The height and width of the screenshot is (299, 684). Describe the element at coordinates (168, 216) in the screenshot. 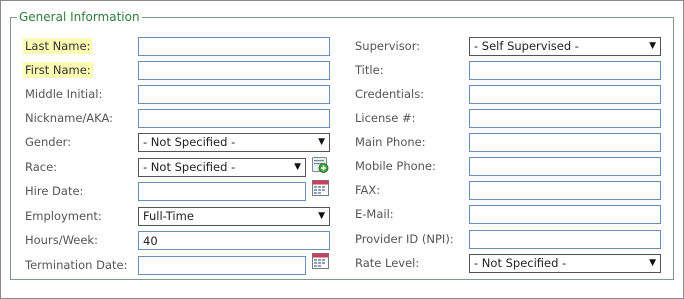

I see `employment-selected-value: Full-Time` at that location.